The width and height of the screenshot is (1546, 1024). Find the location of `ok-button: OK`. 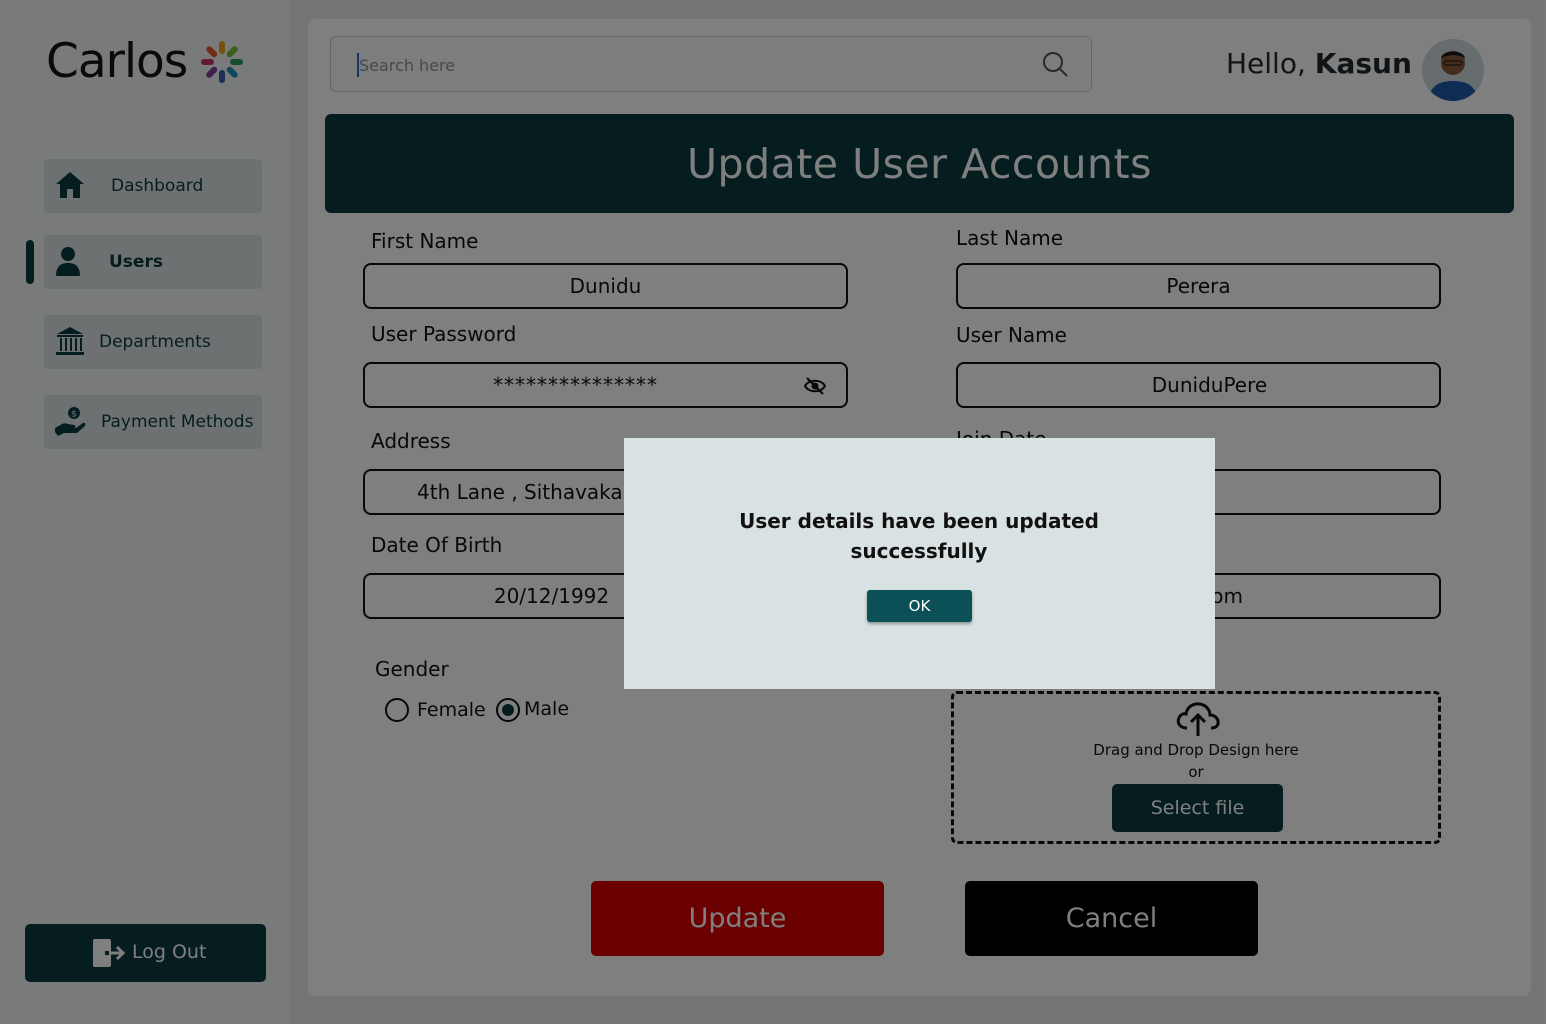

ok-button: OK is located at coordinates (919, 606).